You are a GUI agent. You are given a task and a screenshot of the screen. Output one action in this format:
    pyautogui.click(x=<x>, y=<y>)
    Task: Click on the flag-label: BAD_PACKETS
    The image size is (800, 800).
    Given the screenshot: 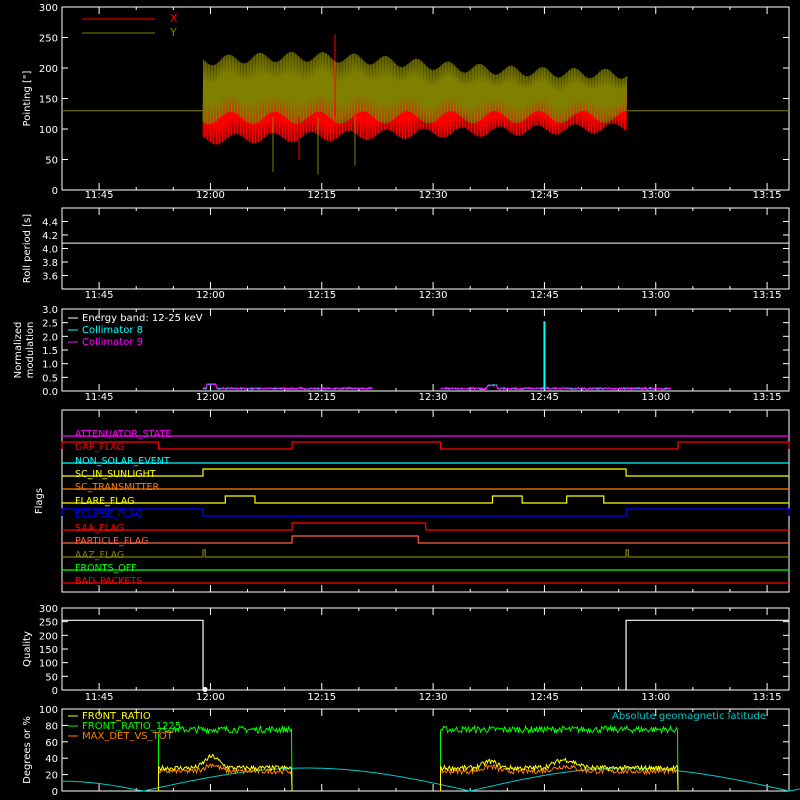 What is the action you would take?
    pyautogui.click(x=108, y=581)
    